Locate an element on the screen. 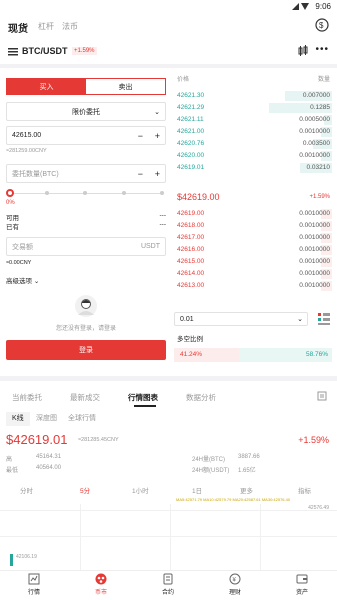 This screenshot has height=600, width=337. last-price: $42619.00 is located at coordinates (198, 197).